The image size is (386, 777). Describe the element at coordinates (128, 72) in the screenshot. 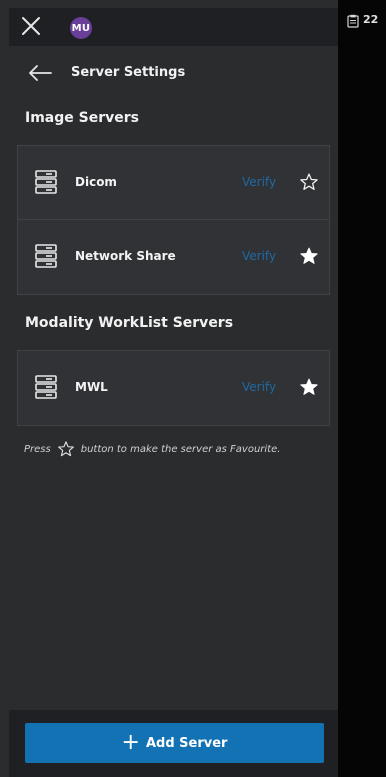

I see `page-title: Server Settings` at that location.